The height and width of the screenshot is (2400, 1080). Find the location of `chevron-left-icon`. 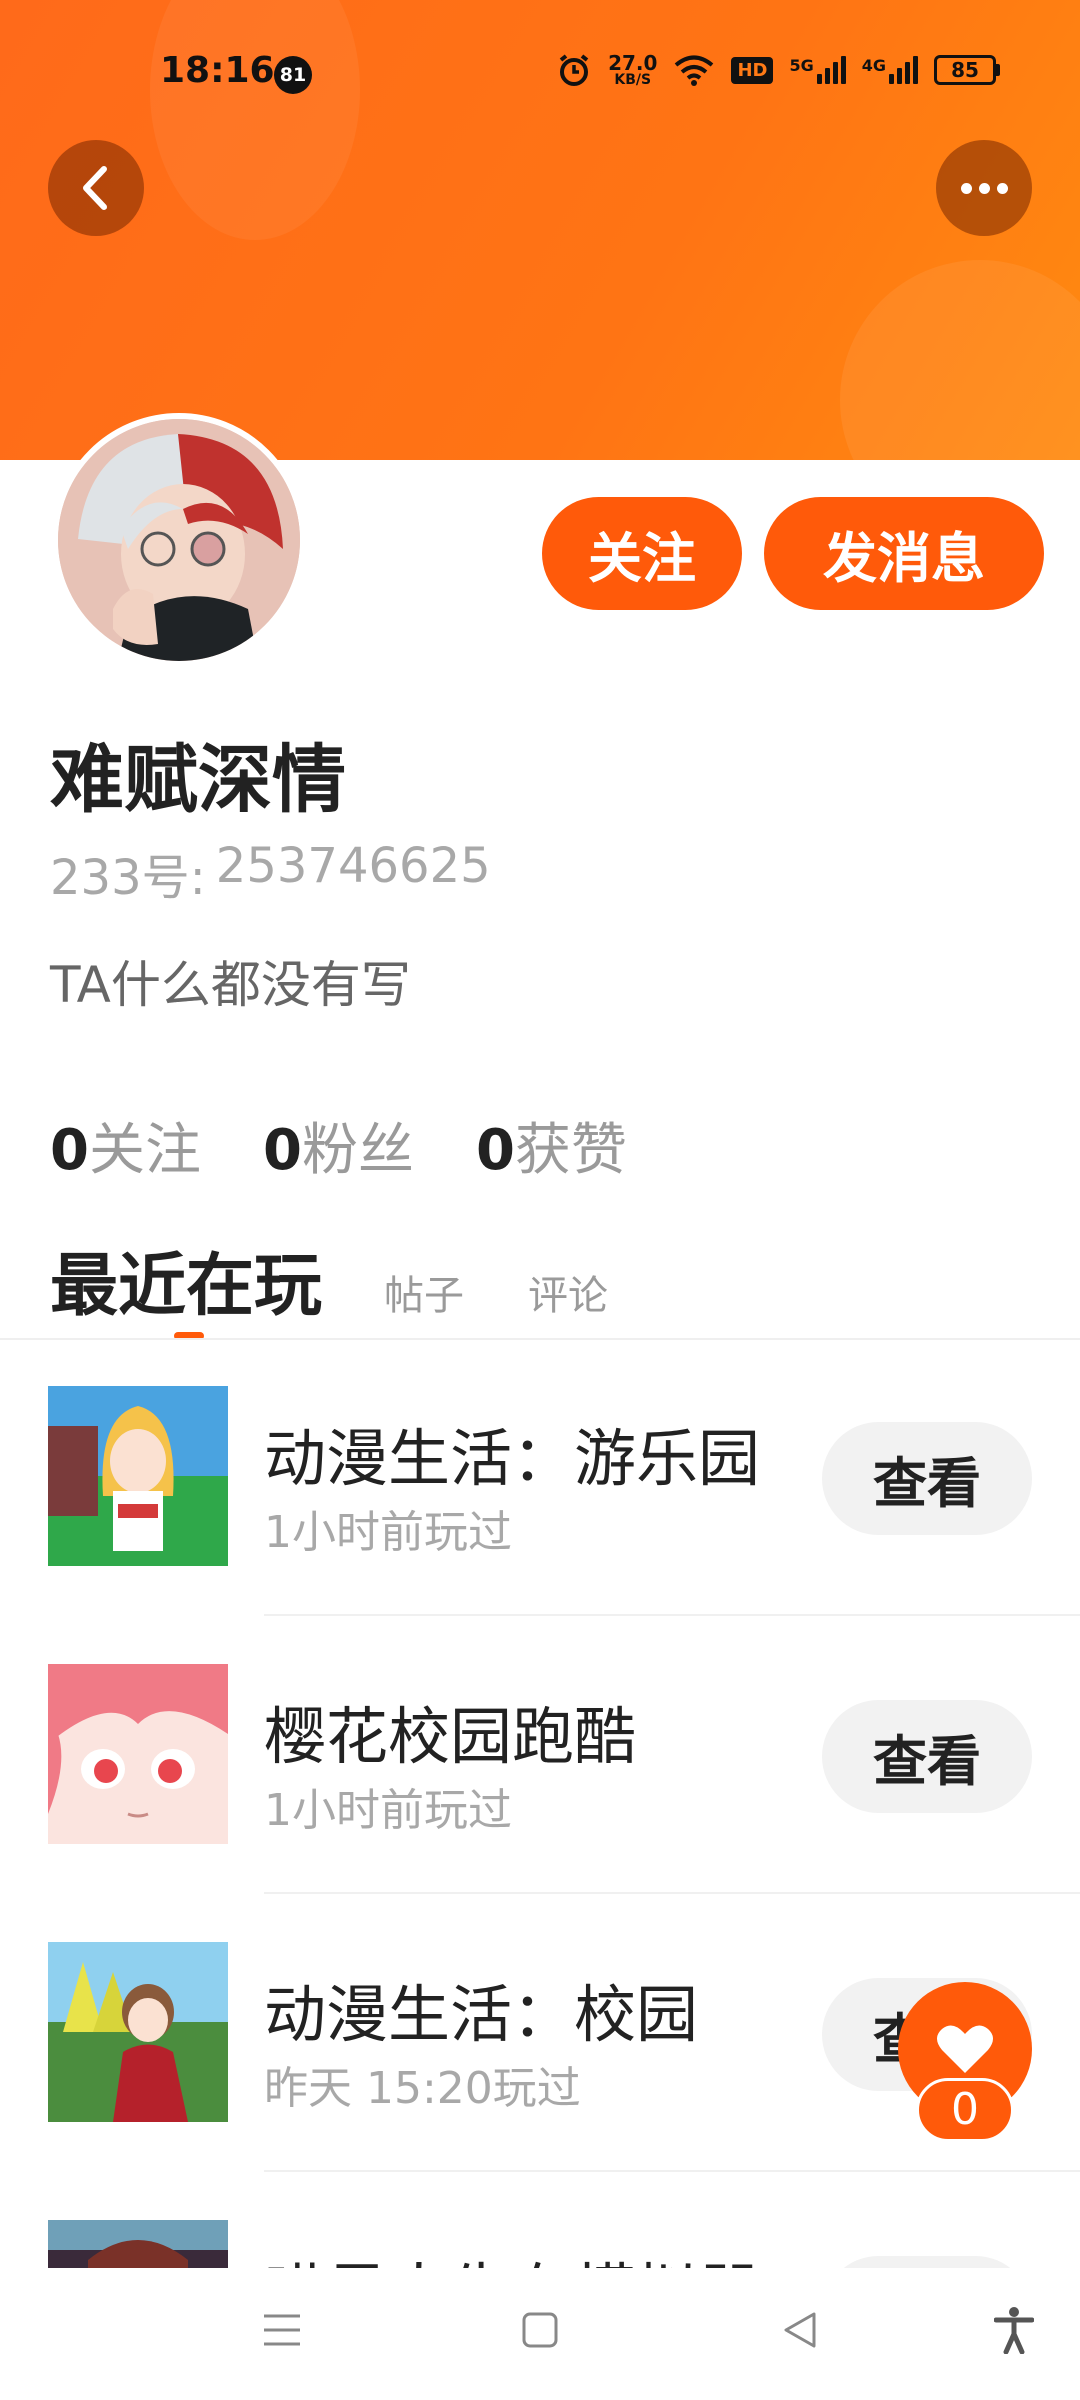

chevron-left-icon is located at coordinates (95, 188).